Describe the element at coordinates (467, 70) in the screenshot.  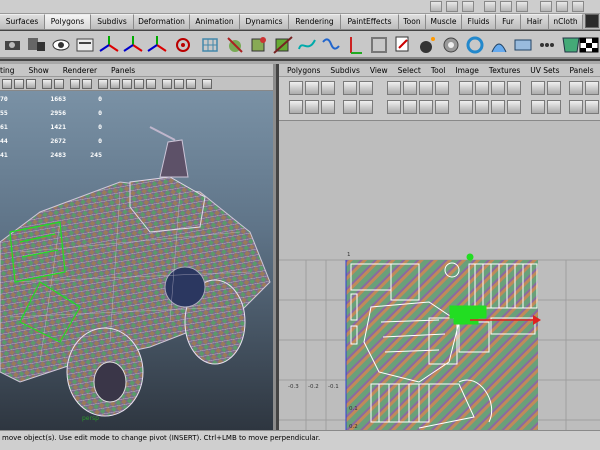
I see `uv-menu-image: Image` at that location.